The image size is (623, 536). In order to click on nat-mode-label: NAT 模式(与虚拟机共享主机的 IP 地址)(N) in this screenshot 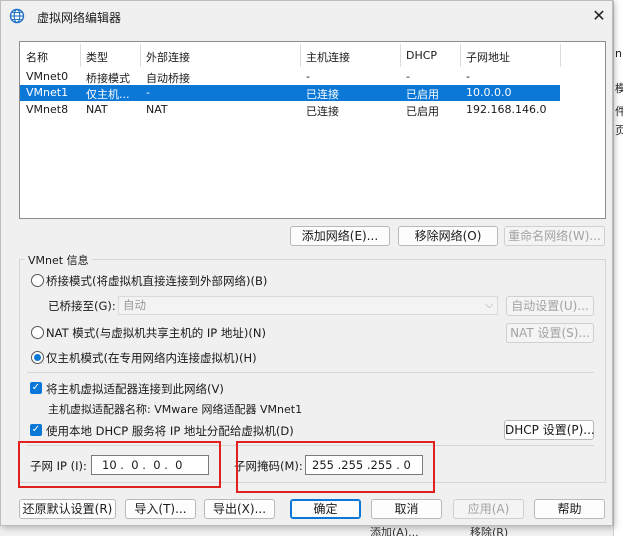, I will do `click(156, 333)`.